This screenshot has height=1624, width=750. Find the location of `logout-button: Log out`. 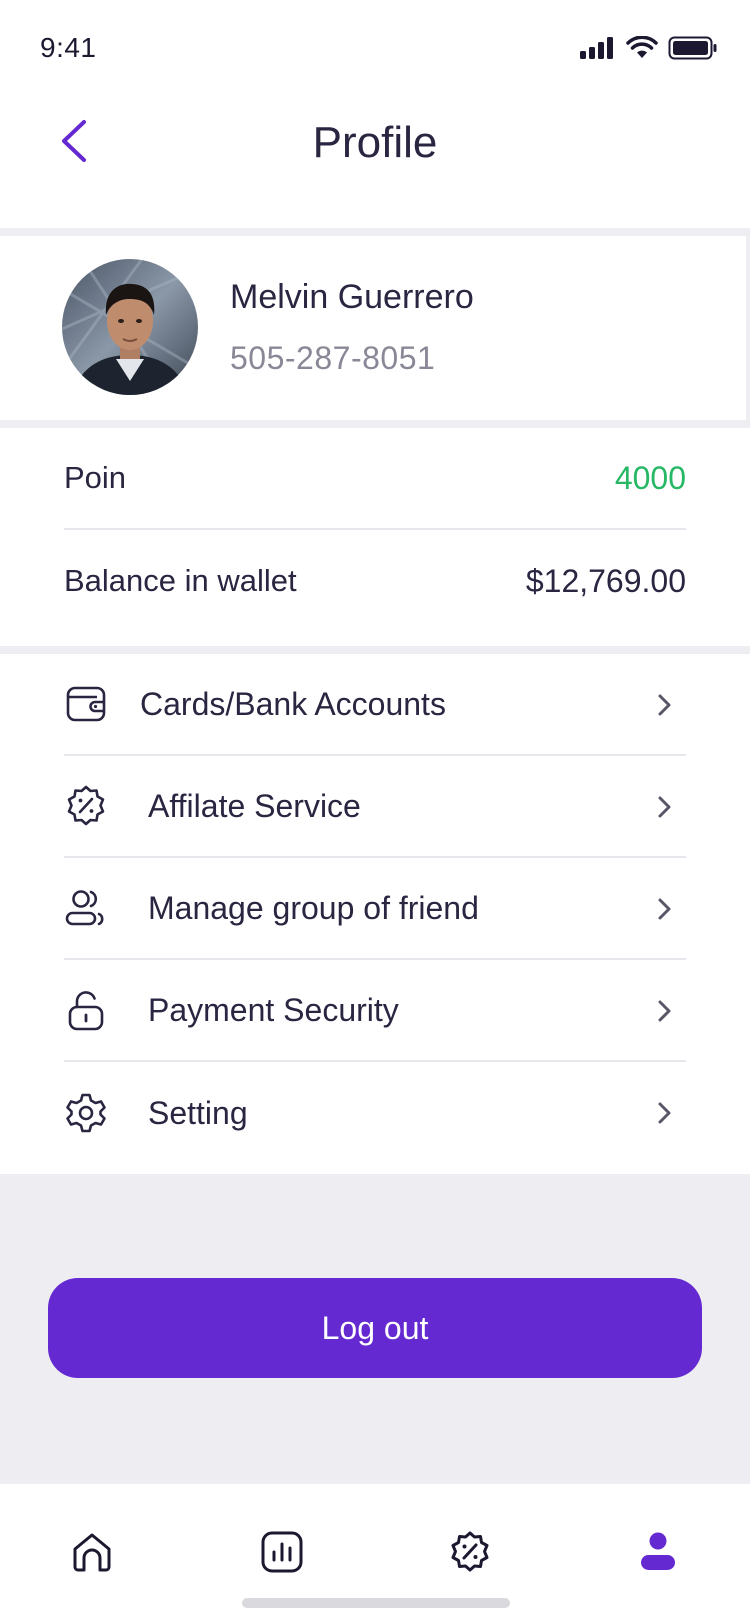

logout-button: Log out is located at coordinates (375, 1328).